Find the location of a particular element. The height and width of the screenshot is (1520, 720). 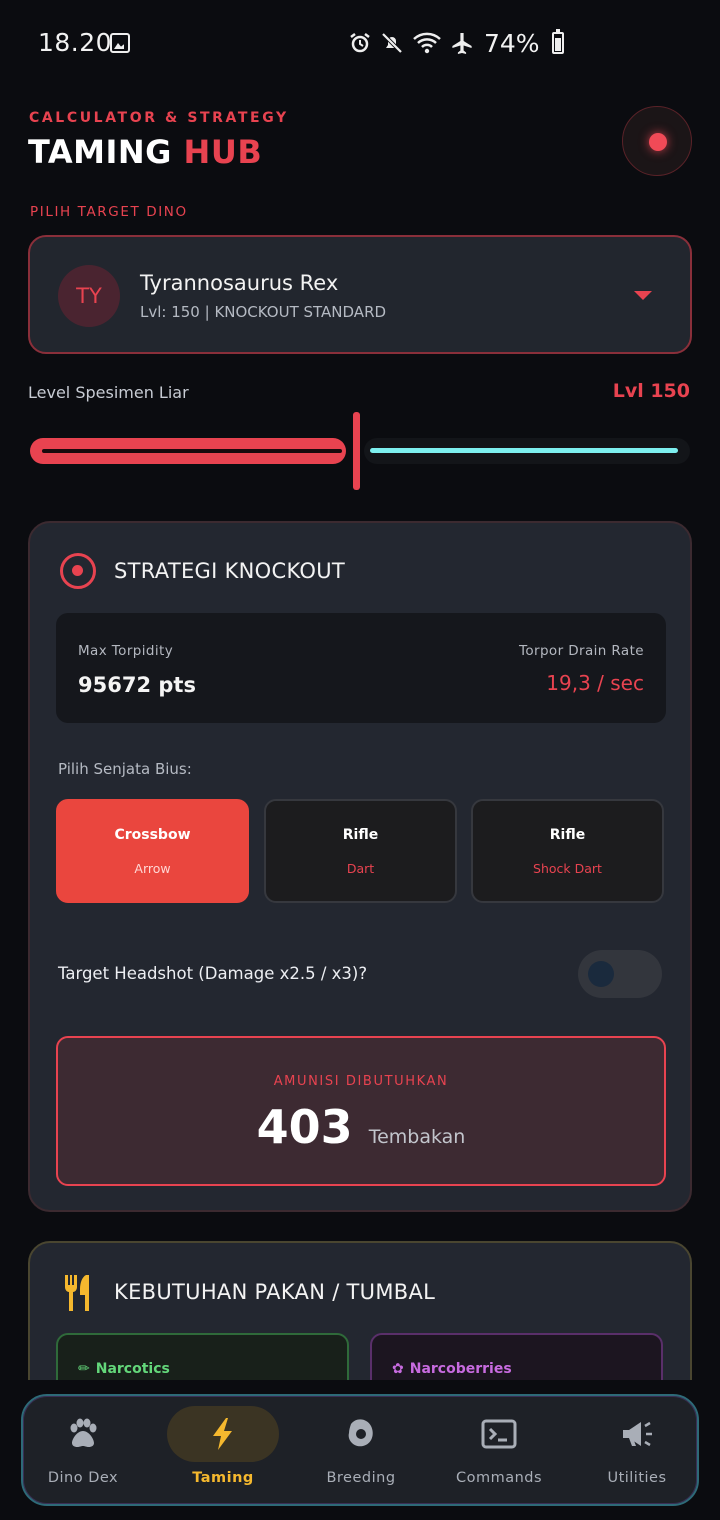

weapon-rifle-dart: Rifle Dart is located at coordinates (360, 851).